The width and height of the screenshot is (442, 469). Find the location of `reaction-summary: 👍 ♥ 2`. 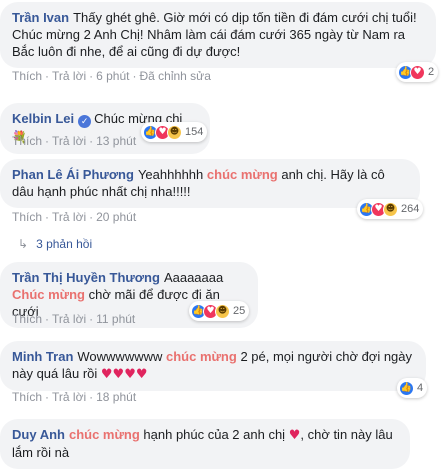

reaction-summary: 👍 ♥ 2 is located at coordinates (417, 72).